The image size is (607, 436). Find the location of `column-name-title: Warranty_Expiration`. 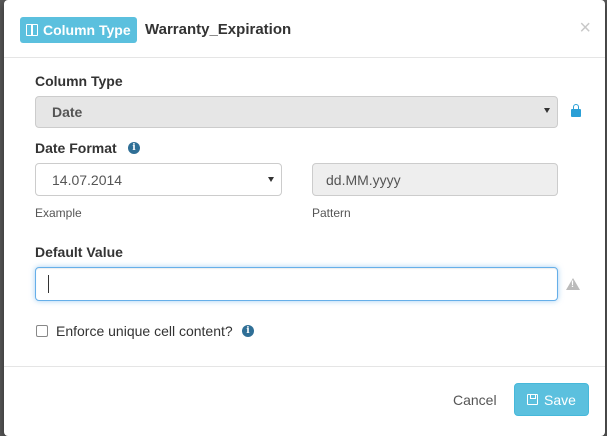

column-name-title: Warranty_Expiration is located at coordinates (218, 29).